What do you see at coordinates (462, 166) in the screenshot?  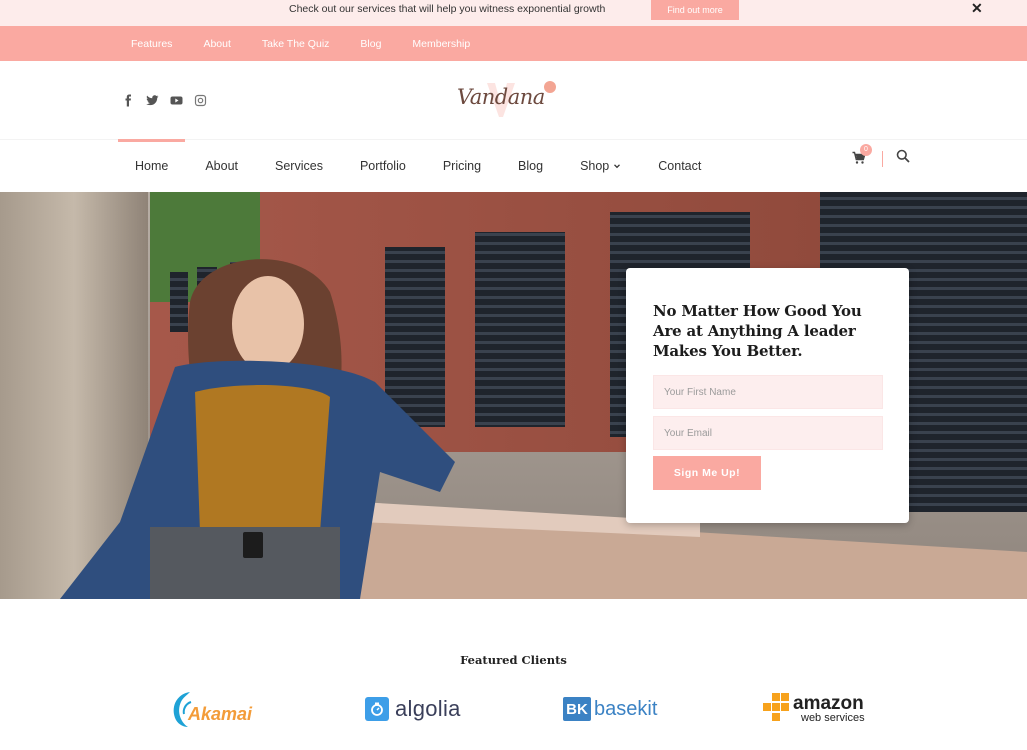 I see `nav-pricing: Pricing` at bounding box center [462, 166].